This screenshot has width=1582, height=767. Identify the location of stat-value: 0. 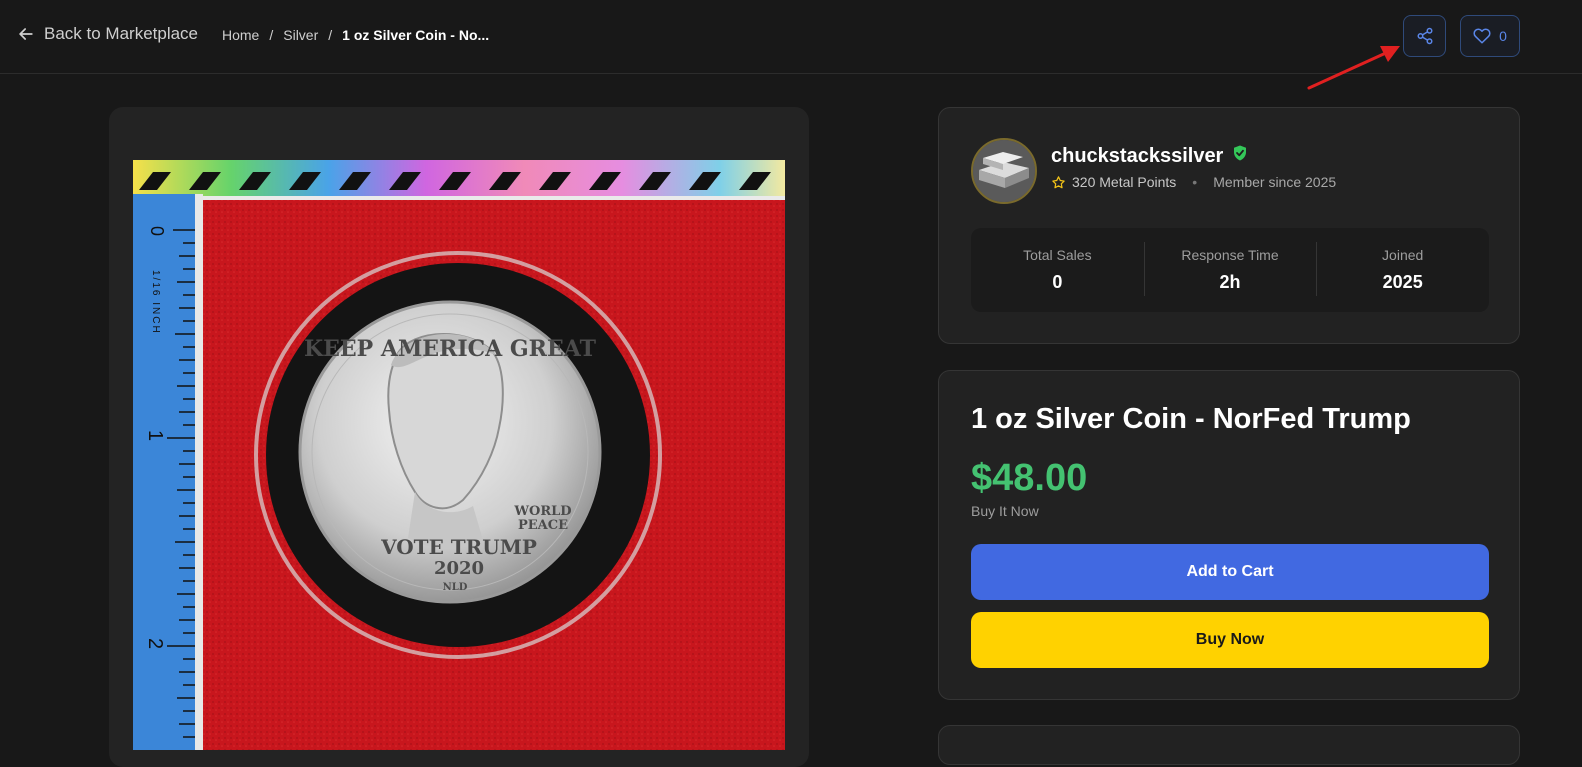
(1057, 282).